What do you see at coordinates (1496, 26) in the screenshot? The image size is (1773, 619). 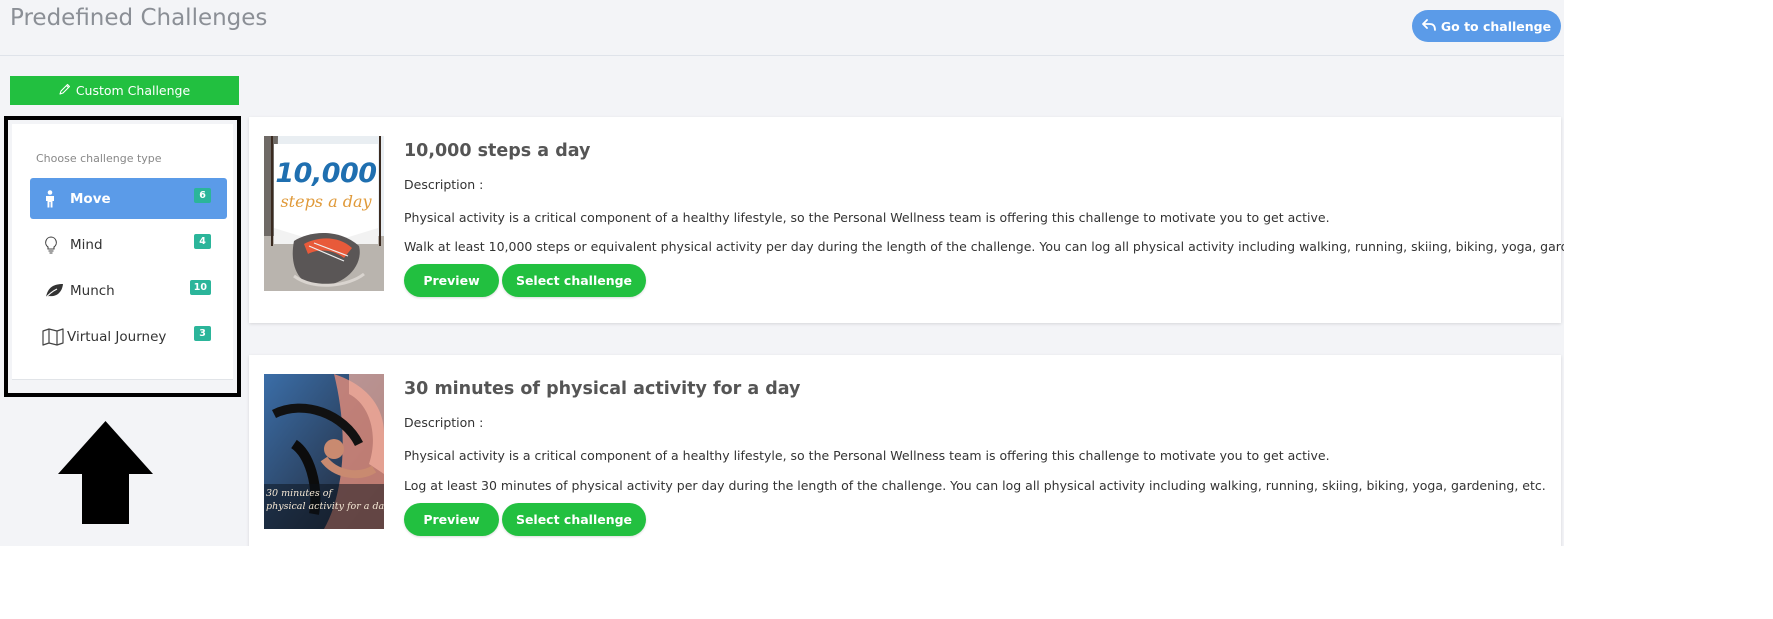 I see `go-to-challenge-label: Go to challenge` at bounding box center [1496, 26].